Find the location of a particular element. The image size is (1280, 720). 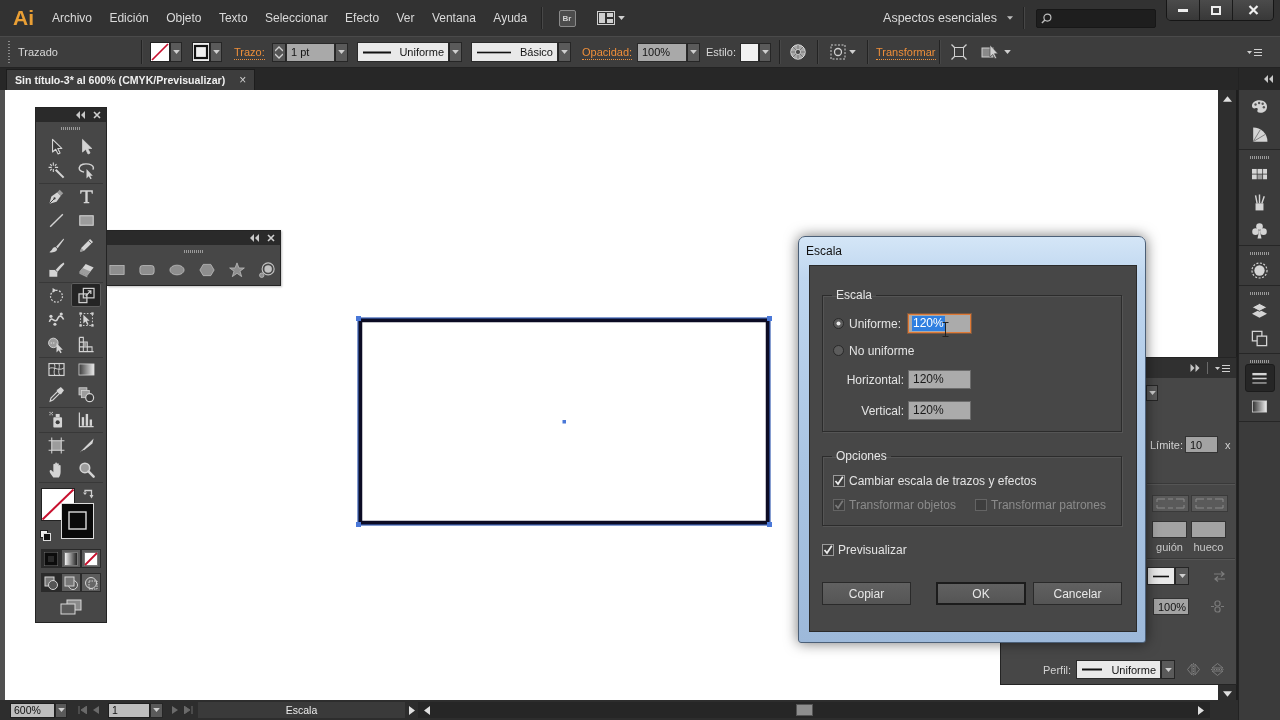

align-button is located at coordinates (843, 52).